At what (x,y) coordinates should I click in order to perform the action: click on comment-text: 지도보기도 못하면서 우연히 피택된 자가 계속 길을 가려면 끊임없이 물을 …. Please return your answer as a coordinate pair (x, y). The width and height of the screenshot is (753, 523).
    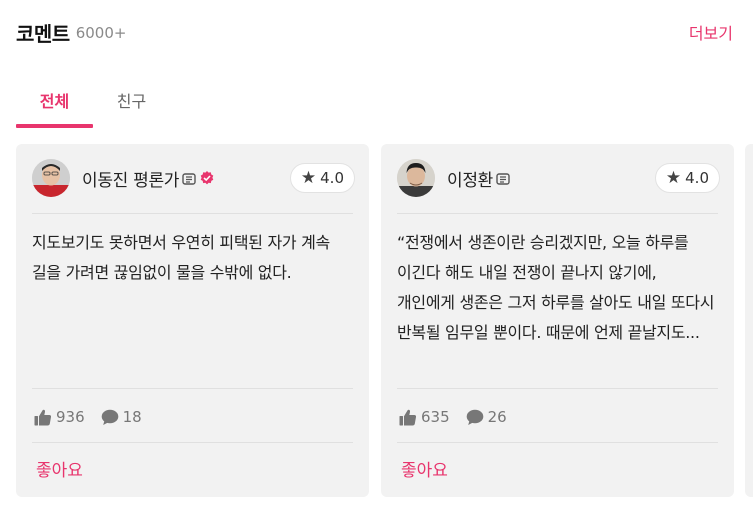
    Looking at the image, I should click on (192, 258).